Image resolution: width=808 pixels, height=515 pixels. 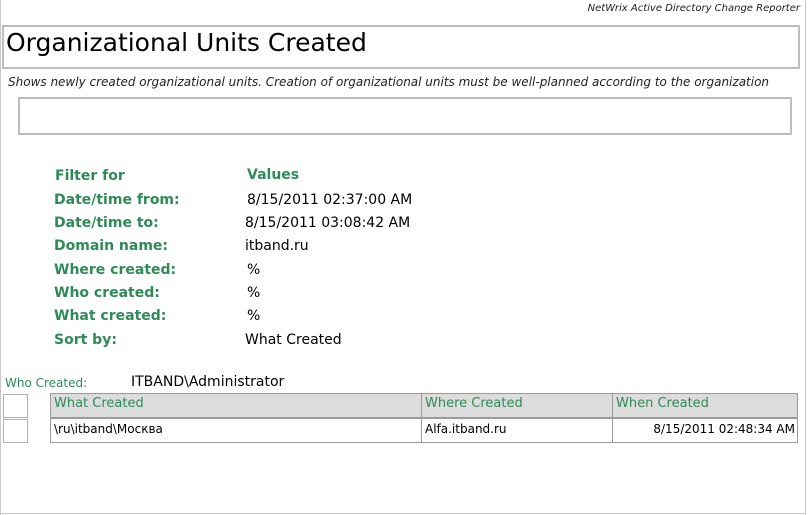 What do you see at coordinates (111, 246) in the screenshot?
I see `filter-label-domain: Domain name:` at bounding box center [111, 246].